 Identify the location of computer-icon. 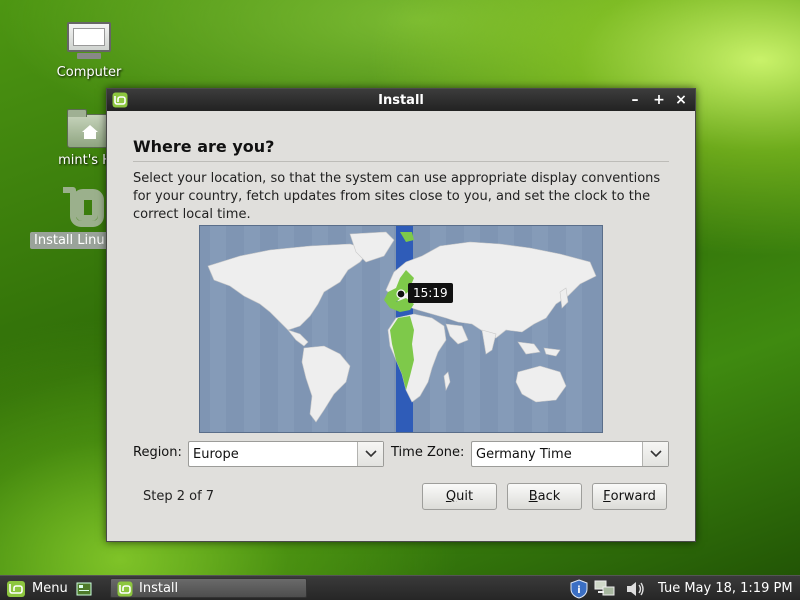
(89, 42).